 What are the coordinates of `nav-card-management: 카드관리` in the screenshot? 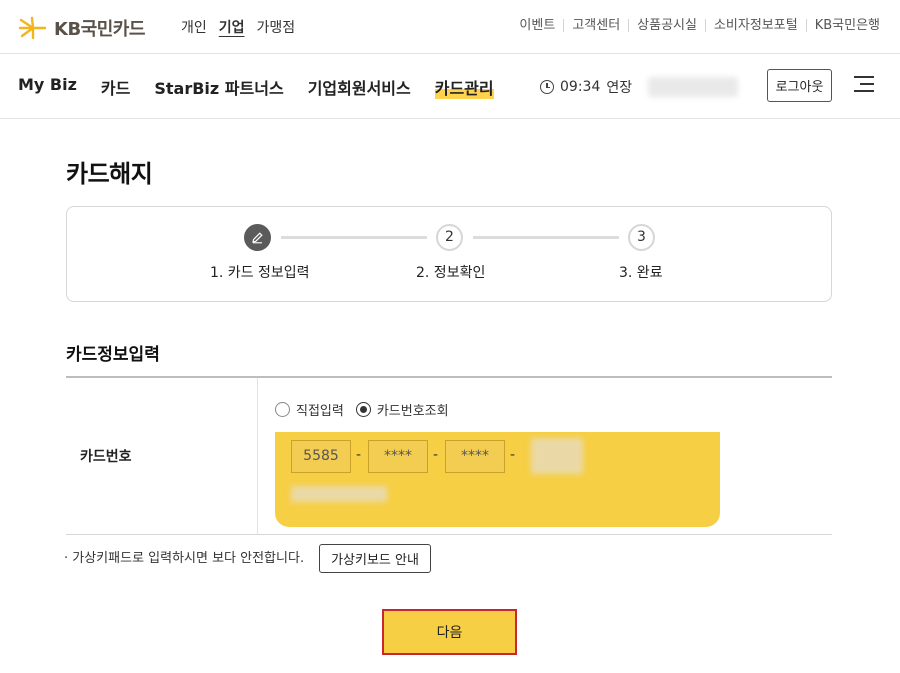 It's located at (464, 87).